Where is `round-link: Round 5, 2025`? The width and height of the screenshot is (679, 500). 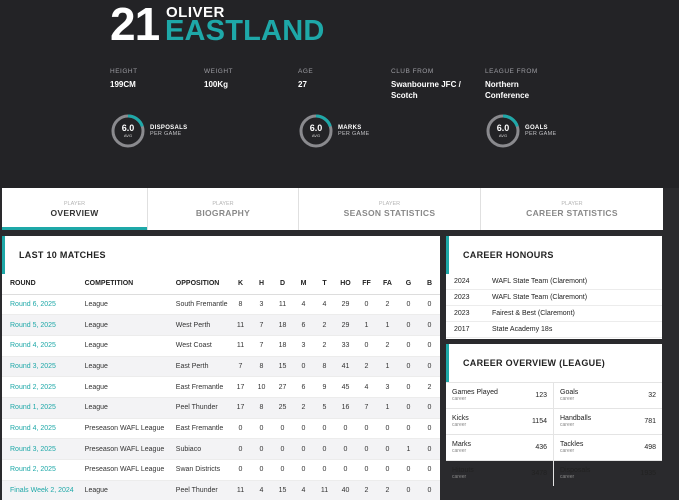 round-link: Round 5, 2025 is located at coordinates (39, 325).